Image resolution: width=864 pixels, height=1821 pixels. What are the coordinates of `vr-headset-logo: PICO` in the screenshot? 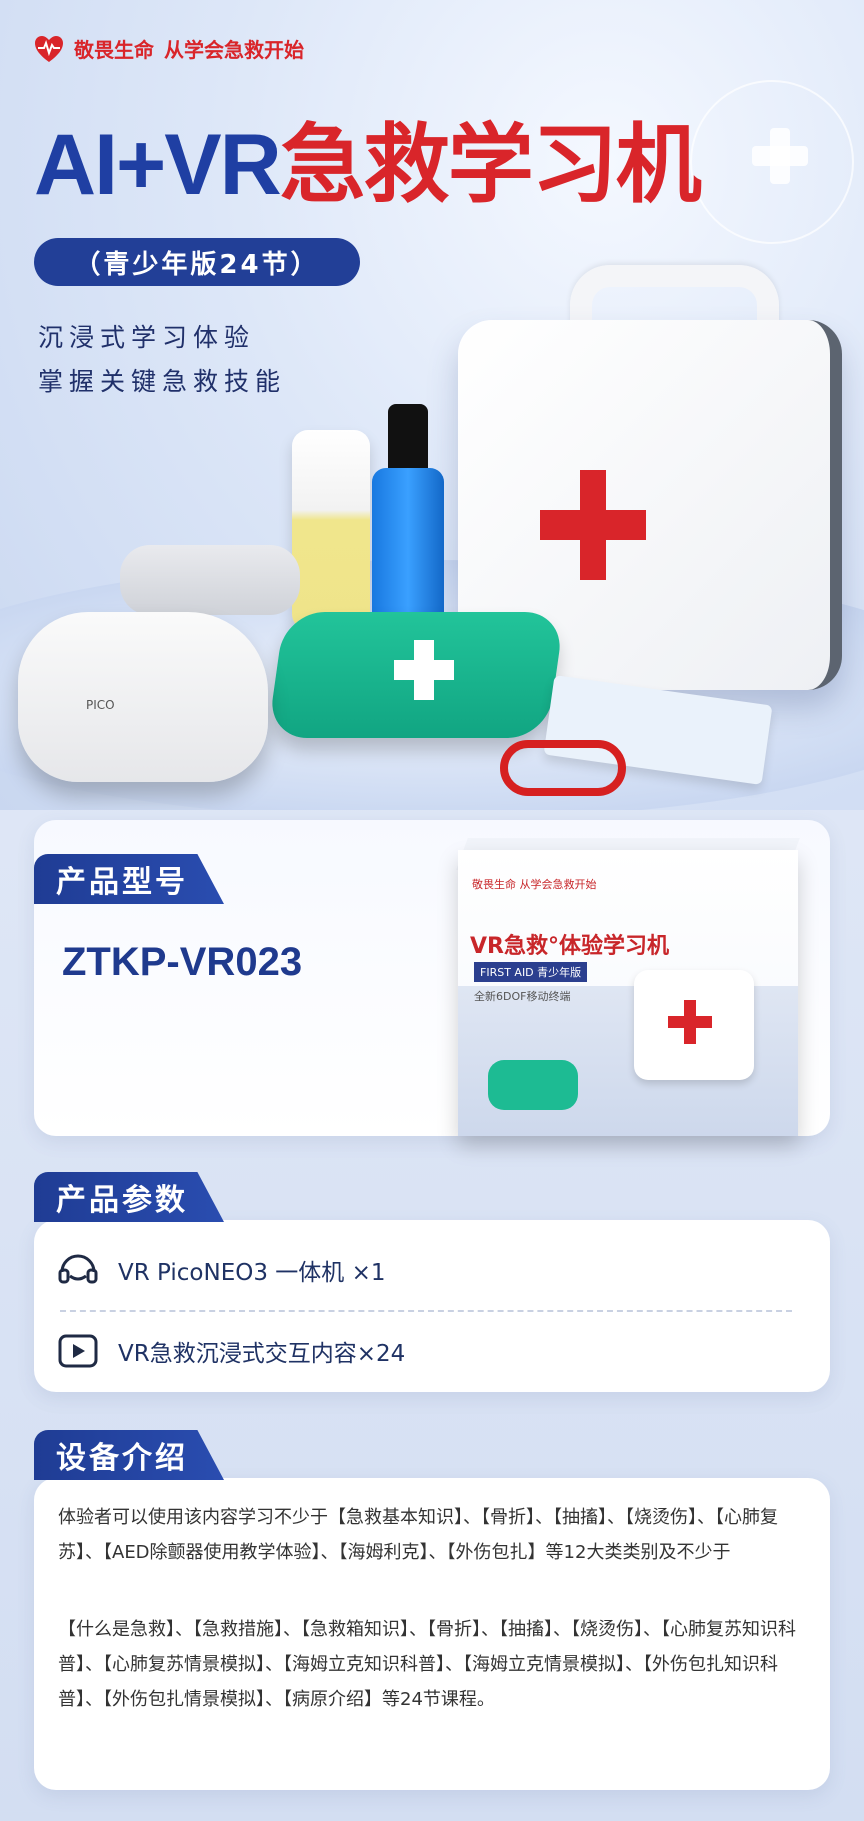 It's located at (100, 705).